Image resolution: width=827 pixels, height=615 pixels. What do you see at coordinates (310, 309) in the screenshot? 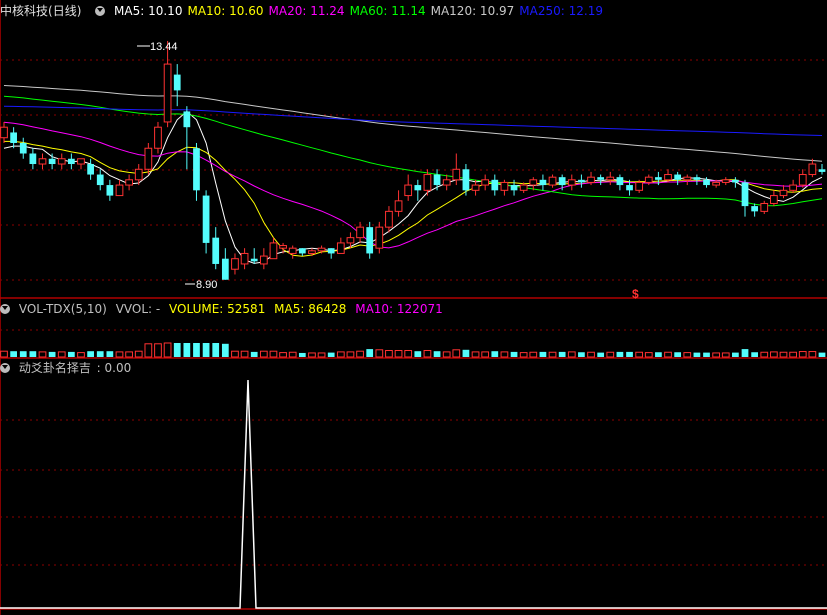
I see `vol-ma5-value: MA5: 86428` at bounding box center [310, 309].